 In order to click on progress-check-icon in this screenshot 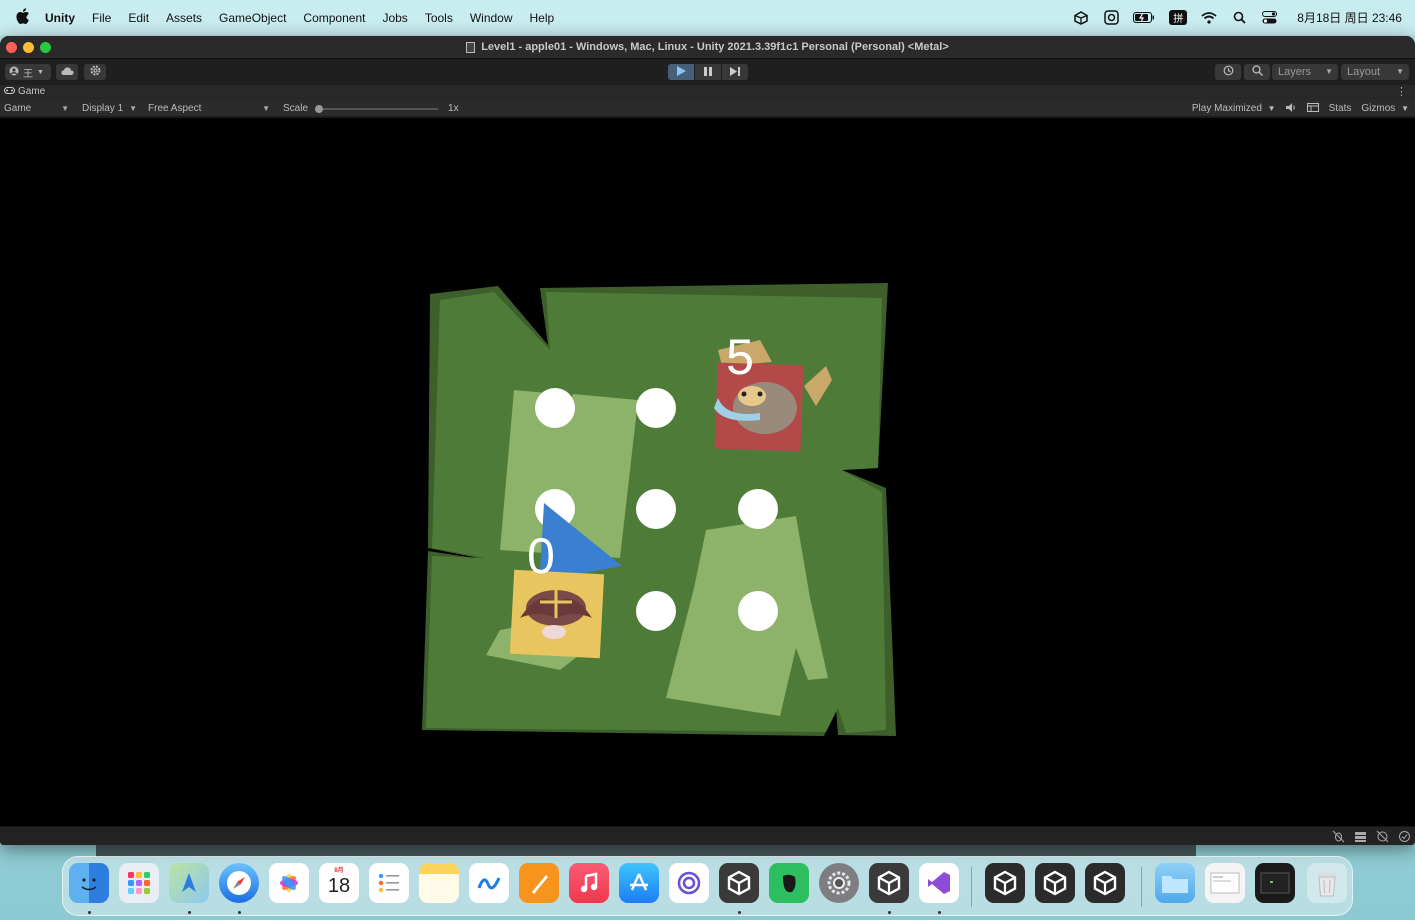, I will do `click(1404, 836)`.